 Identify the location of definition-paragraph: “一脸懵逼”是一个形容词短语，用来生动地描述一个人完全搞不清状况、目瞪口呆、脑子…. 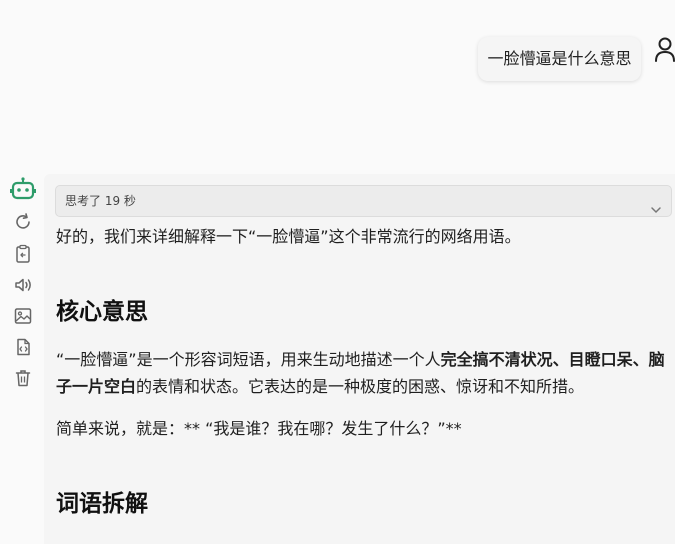
(360, 373).